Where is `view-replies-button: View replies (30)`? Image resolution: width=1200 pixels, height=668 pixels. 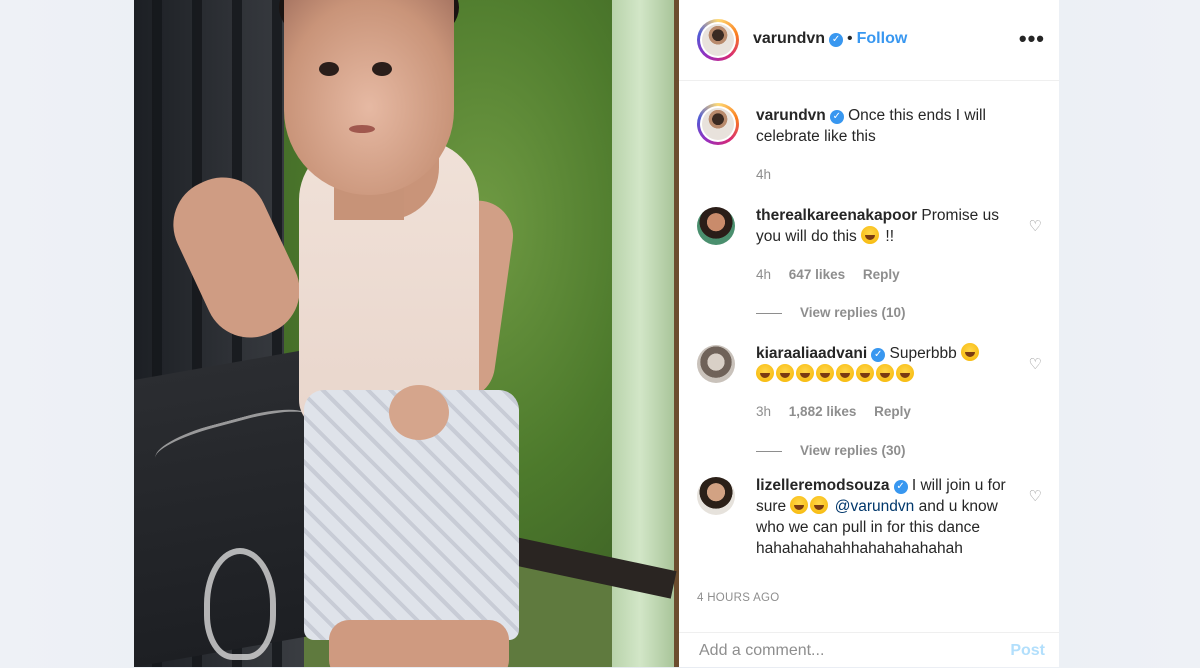
view-replies-button: View replies (30) is located at coordinates (831, 450).